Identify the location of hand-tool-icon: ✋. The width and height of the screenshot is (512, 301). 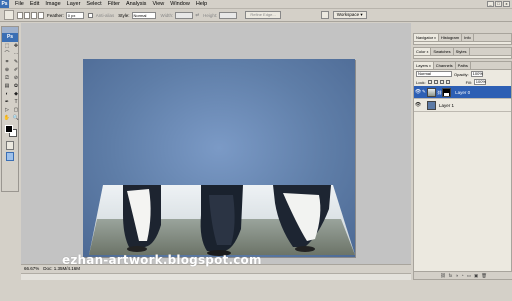
(7, 118).